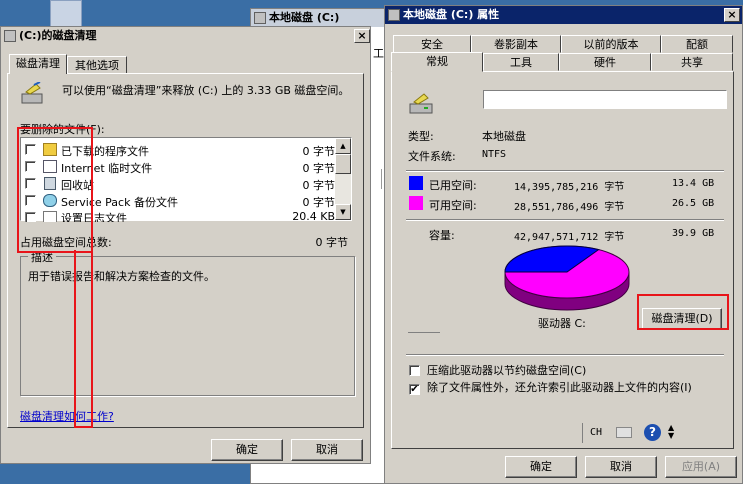 Image resolution: width=743 pixels, height=484 pixels. I want to click on language-bar-sep, so click(582, 433).